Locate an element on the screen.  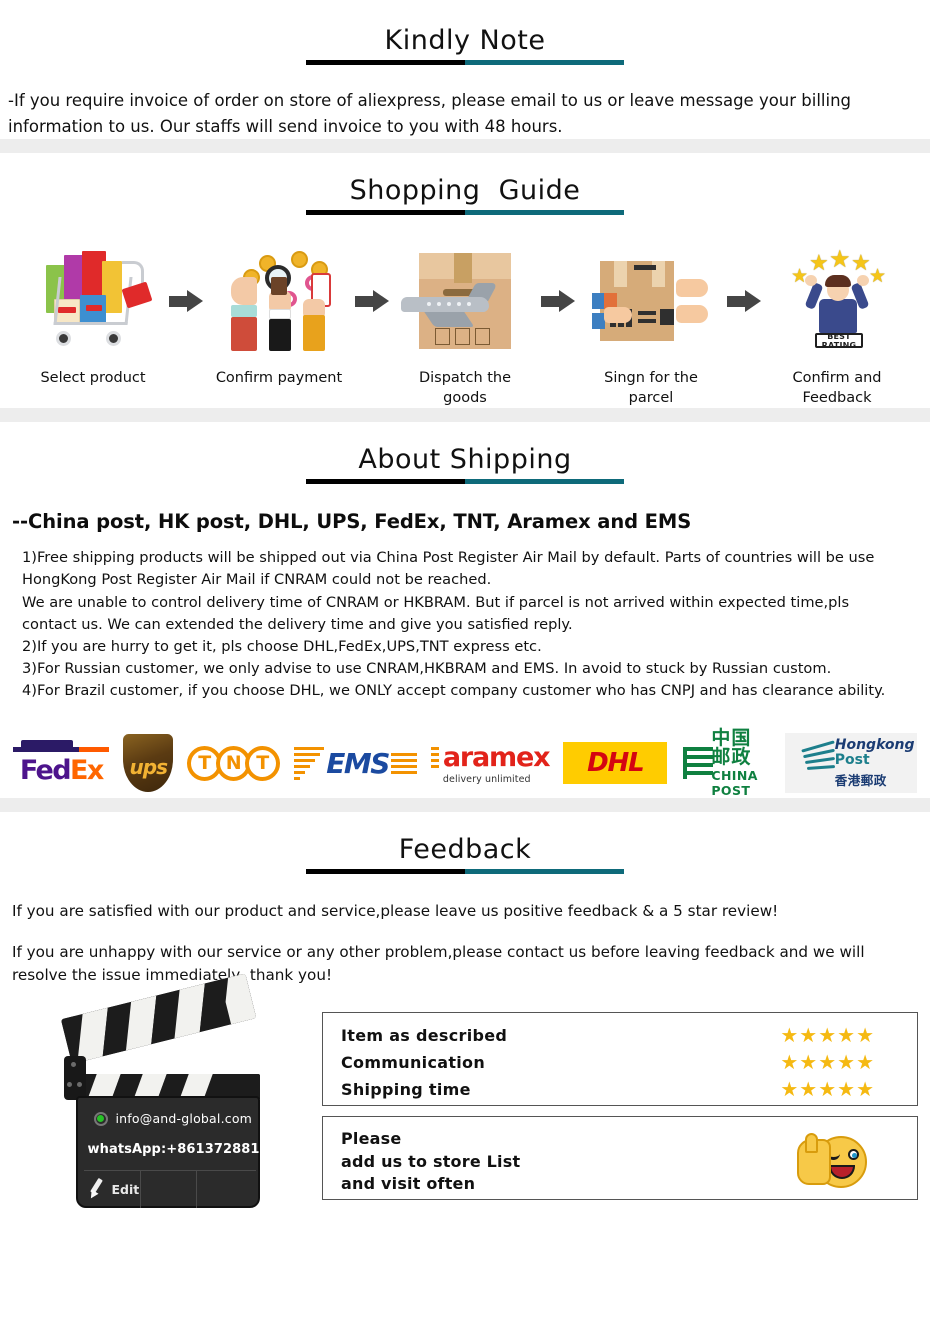
step-label: Singn for the parcel is located at coordinates (651, 388).